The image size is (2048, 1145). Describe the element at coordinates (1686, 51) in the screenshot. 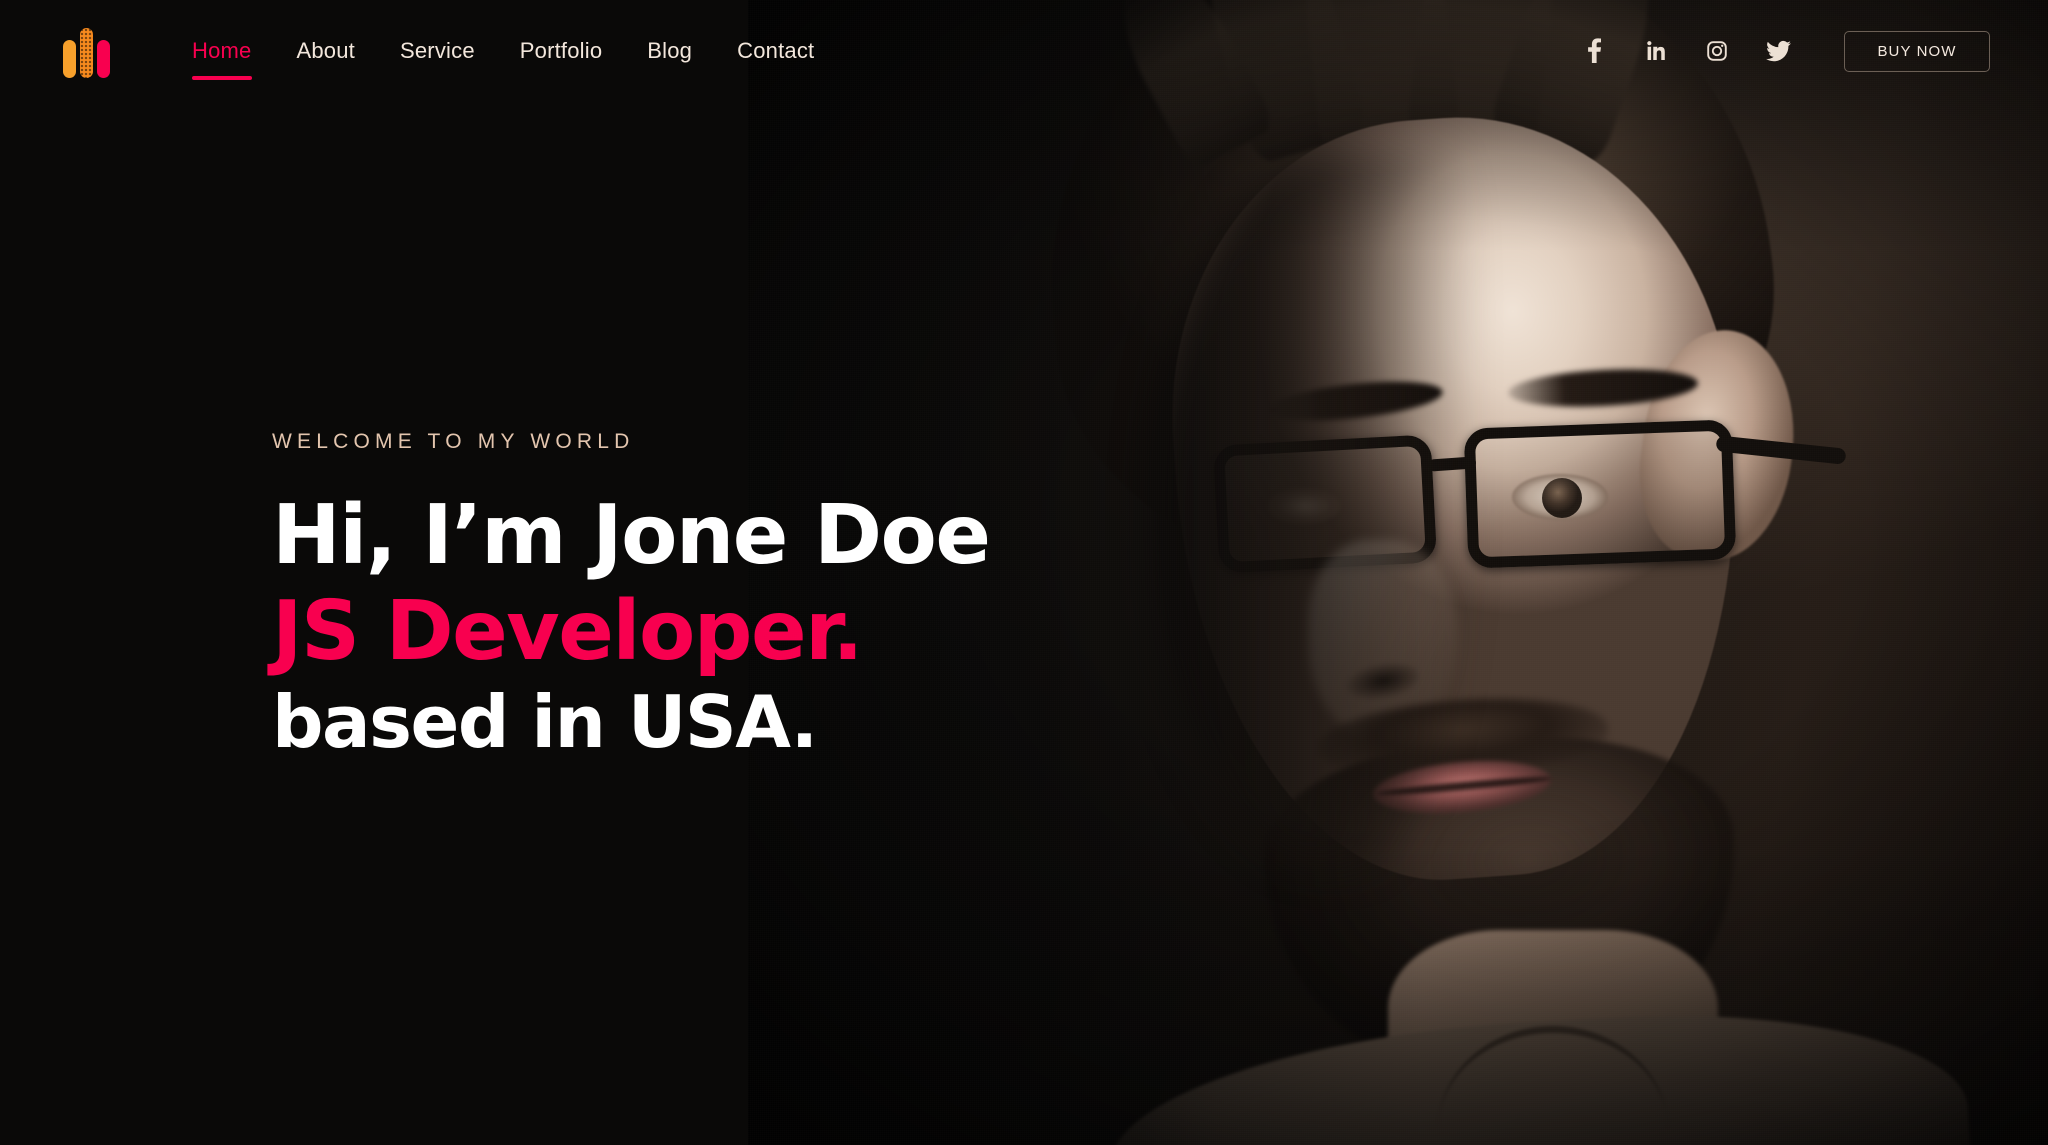

I see `social-links` at that location.